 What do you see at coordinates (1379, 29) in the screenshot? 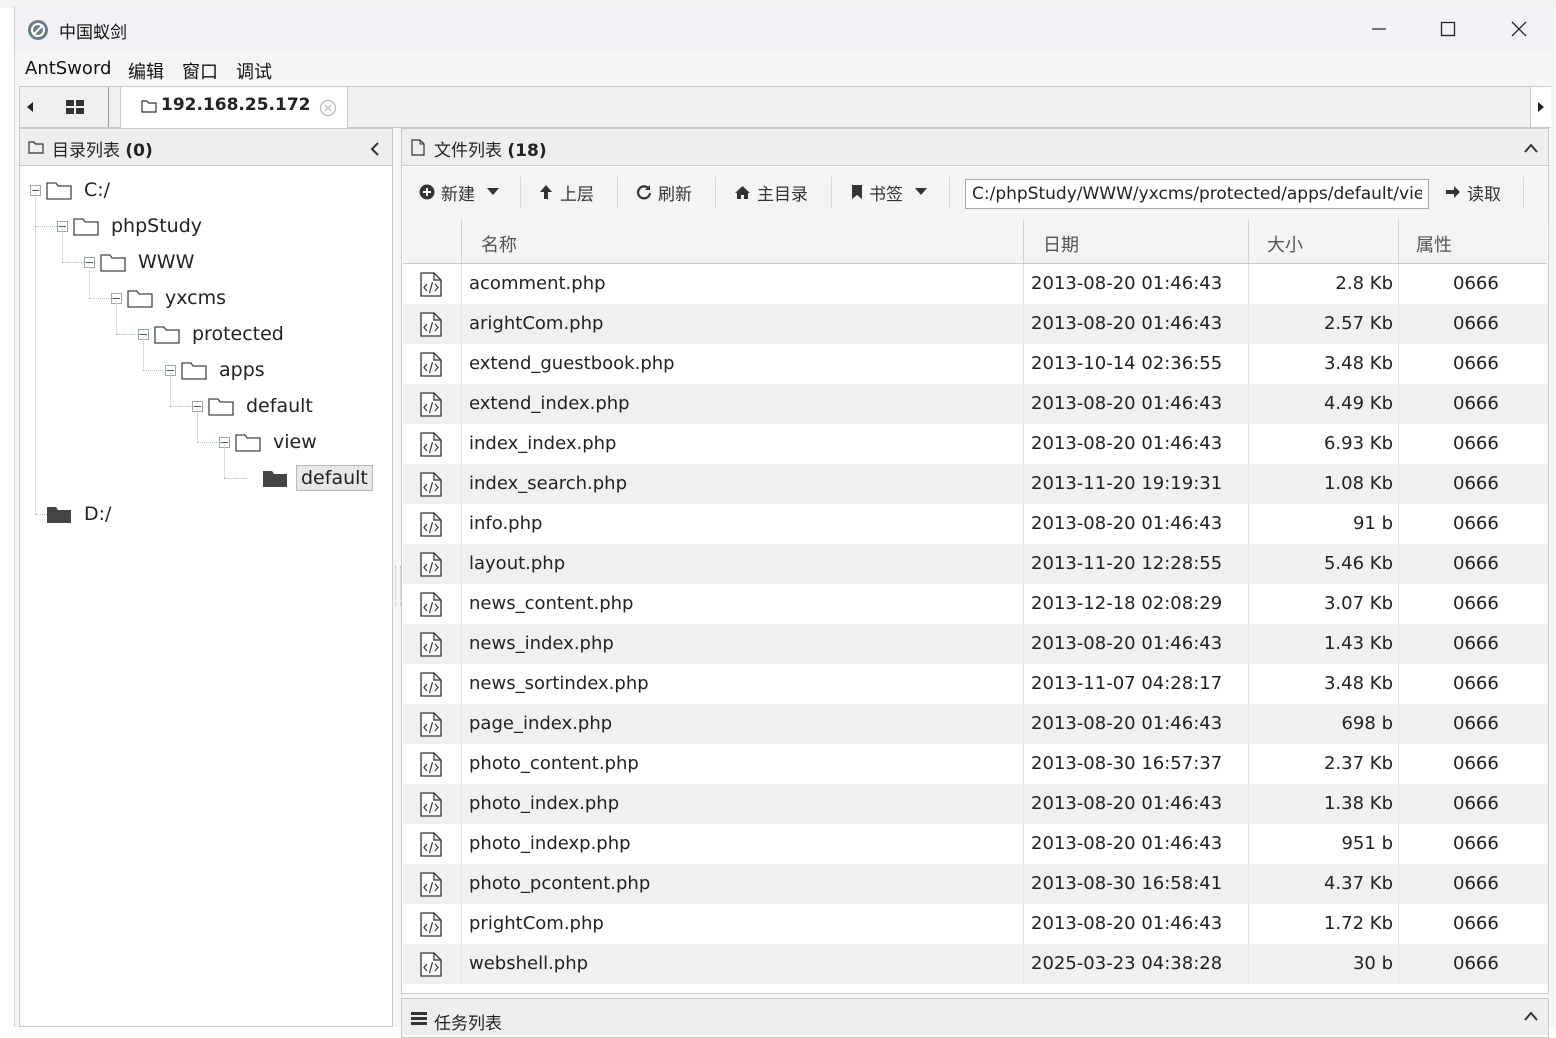
I see `minimize-button` at bounding box center [1379, 29].